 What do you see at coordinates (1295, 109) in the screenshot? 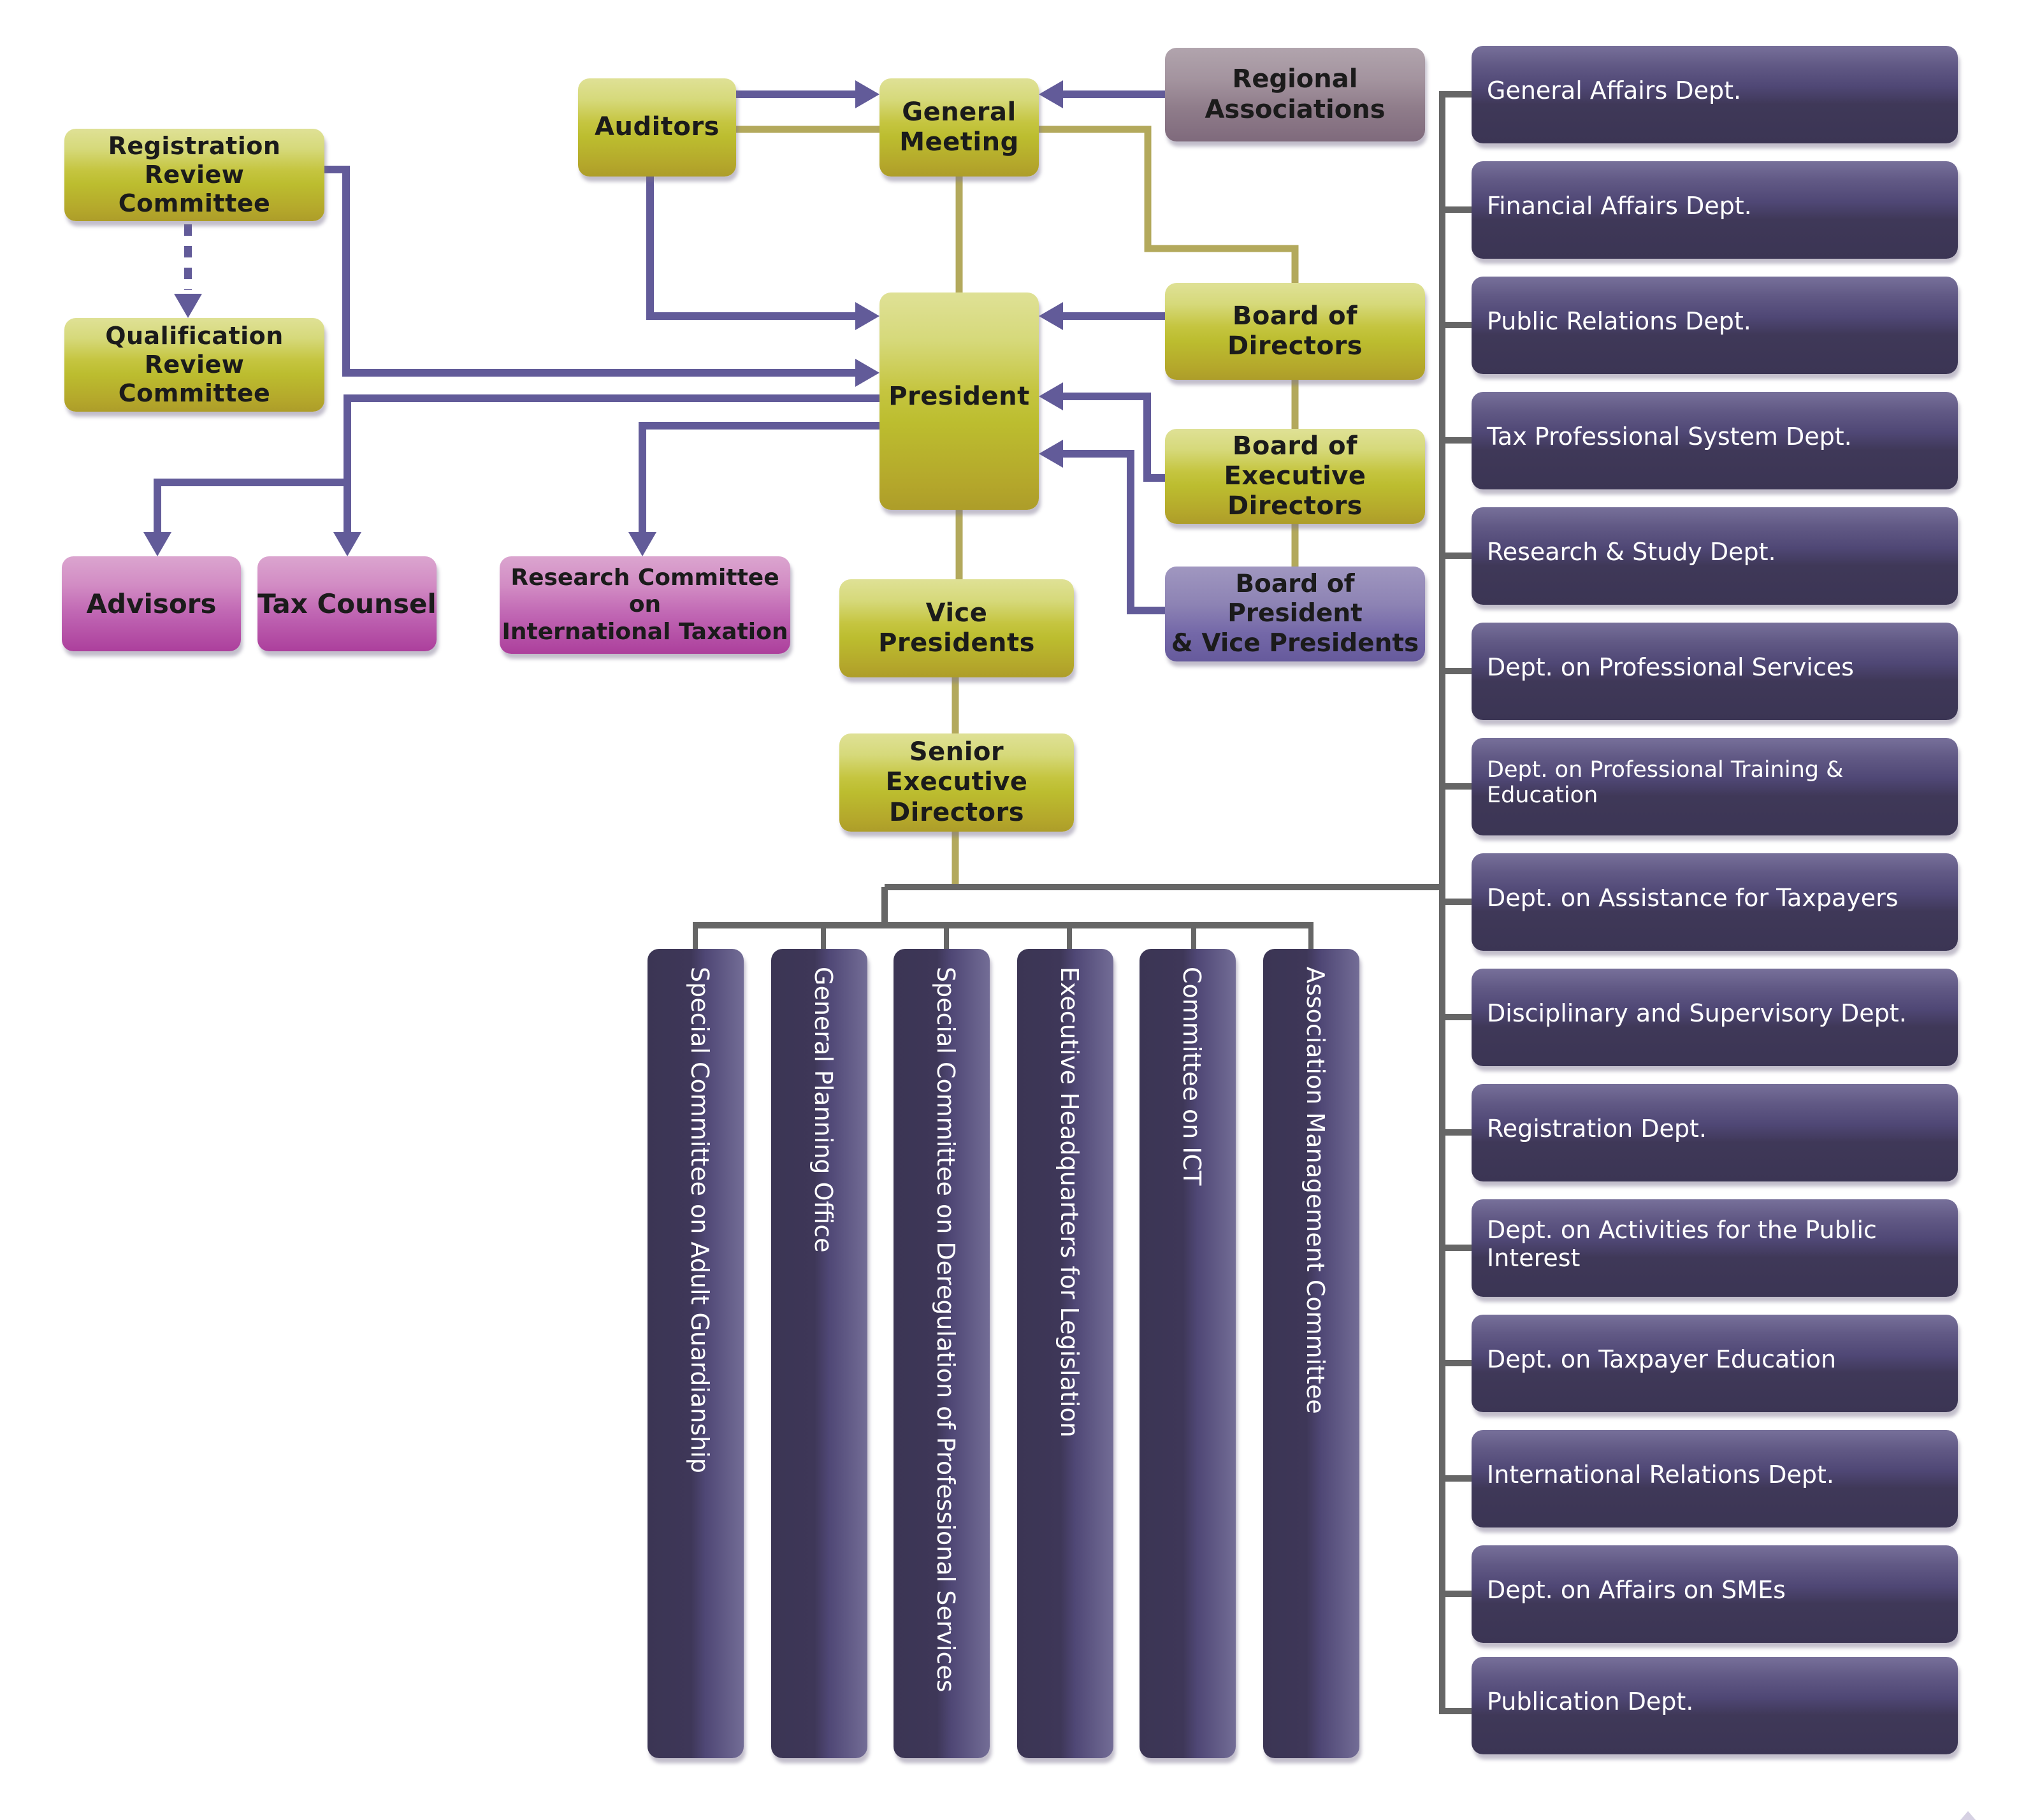
I see `regional-associations-line2: Associations` at bounding box center [1295, 109].